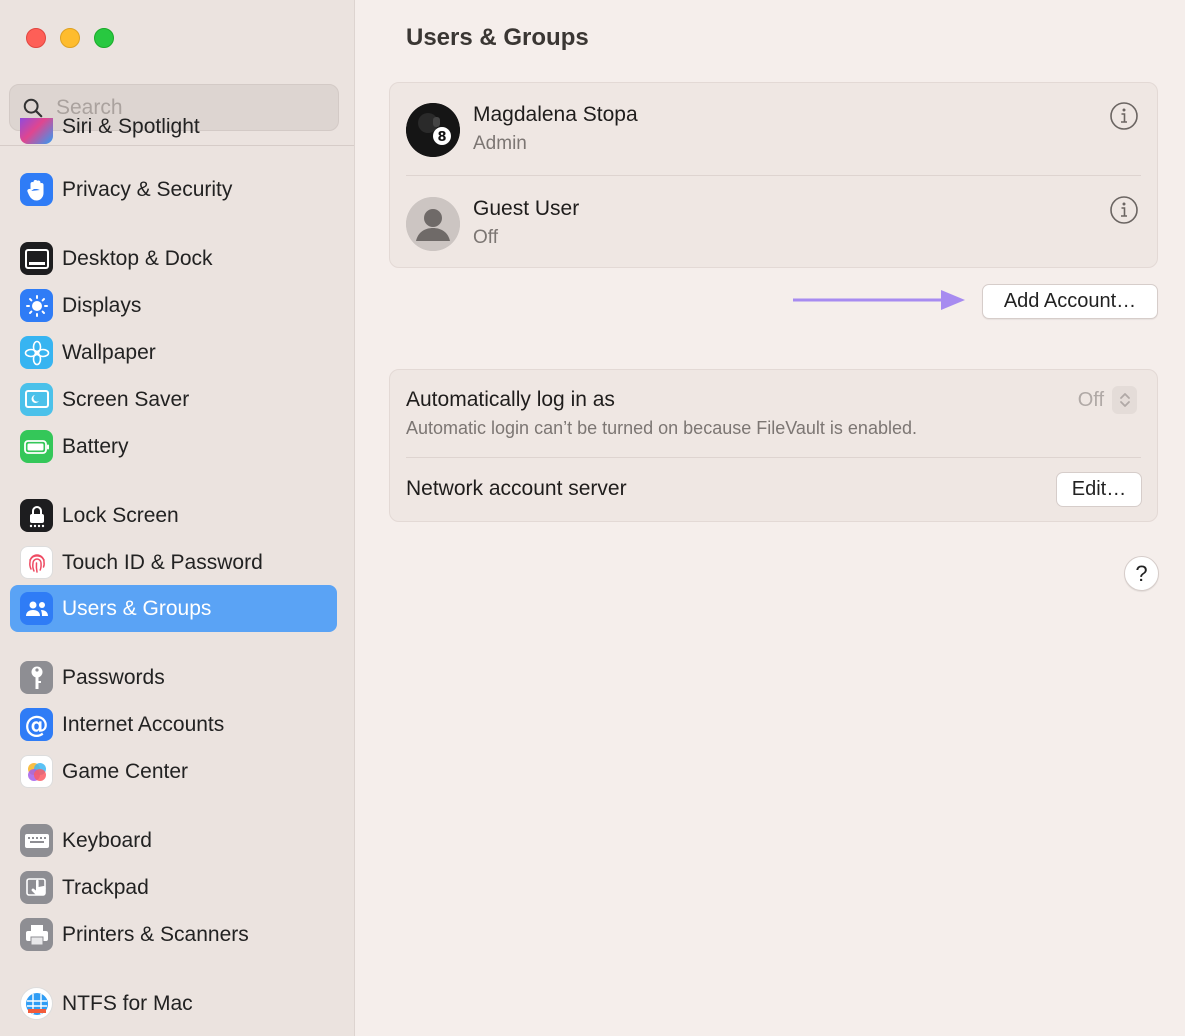  Describe the element at coordinates (173, 608) in the screenshot. I see `sidebar-item-users-groups: Users & Groups` at that location.